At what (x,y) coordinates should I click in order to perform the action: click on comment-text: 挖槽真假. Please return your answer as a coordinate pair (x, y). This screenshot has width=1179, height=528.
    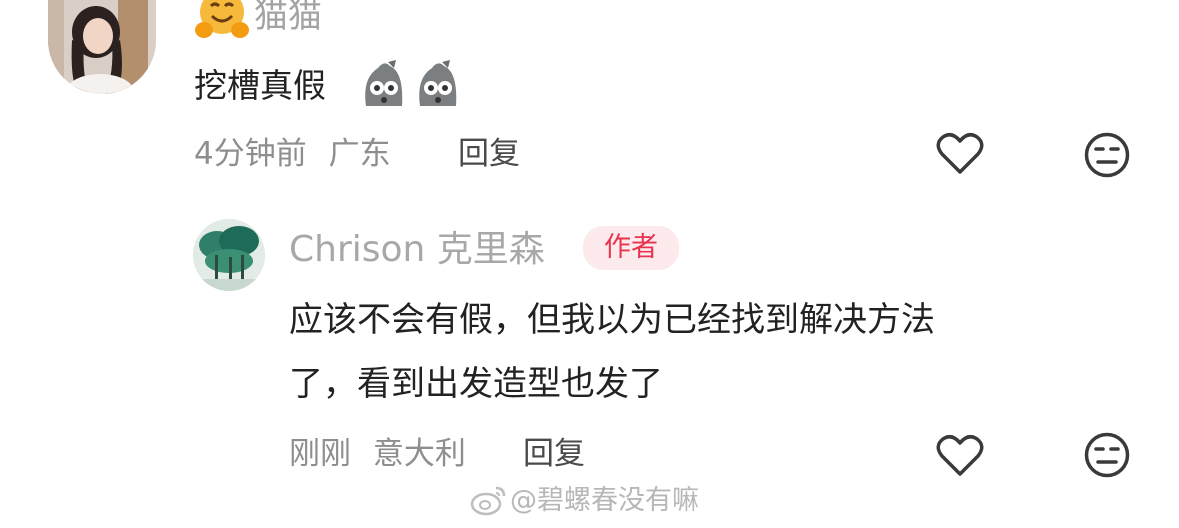
    Looking at the image, I should click on (260, 86).